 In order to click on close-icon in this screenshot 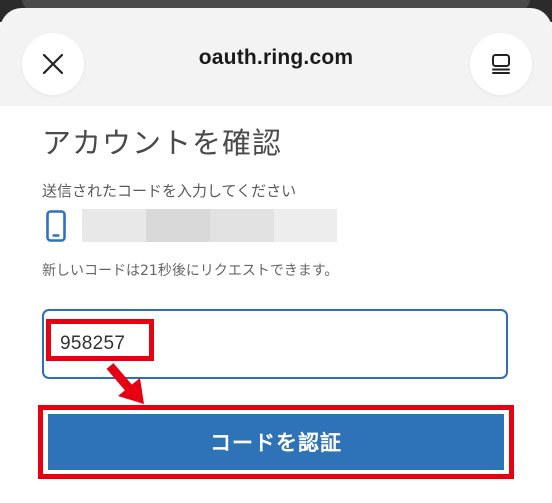, I will do `click(53, 64)`.